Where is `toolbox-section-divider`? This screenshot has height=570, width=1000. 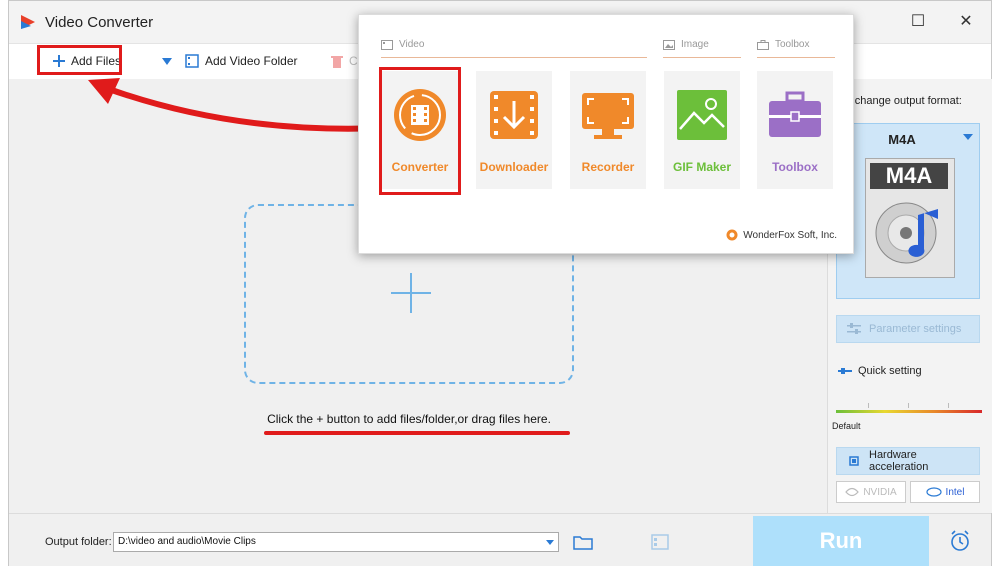 toolbox-section-divider is located at coordinates (796, 57).